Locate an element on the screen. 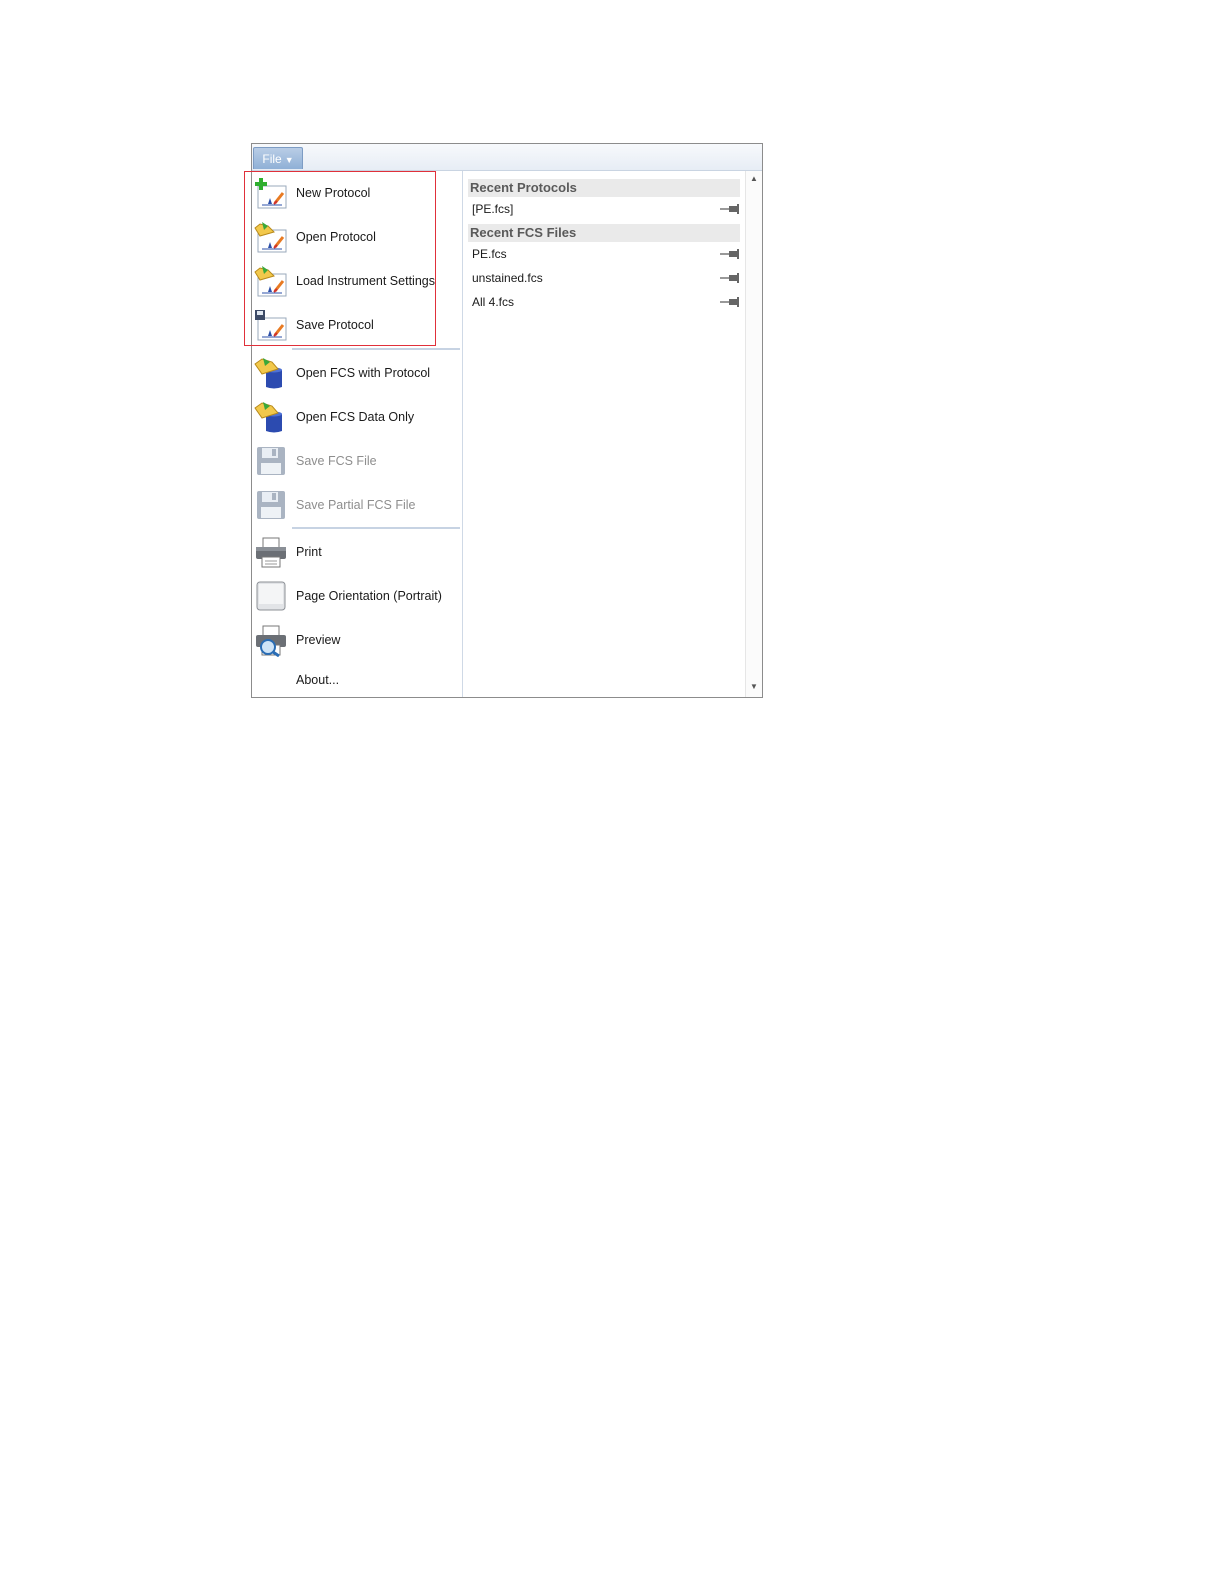  open-fcs-data-icon is located at coordinates (271, 417).